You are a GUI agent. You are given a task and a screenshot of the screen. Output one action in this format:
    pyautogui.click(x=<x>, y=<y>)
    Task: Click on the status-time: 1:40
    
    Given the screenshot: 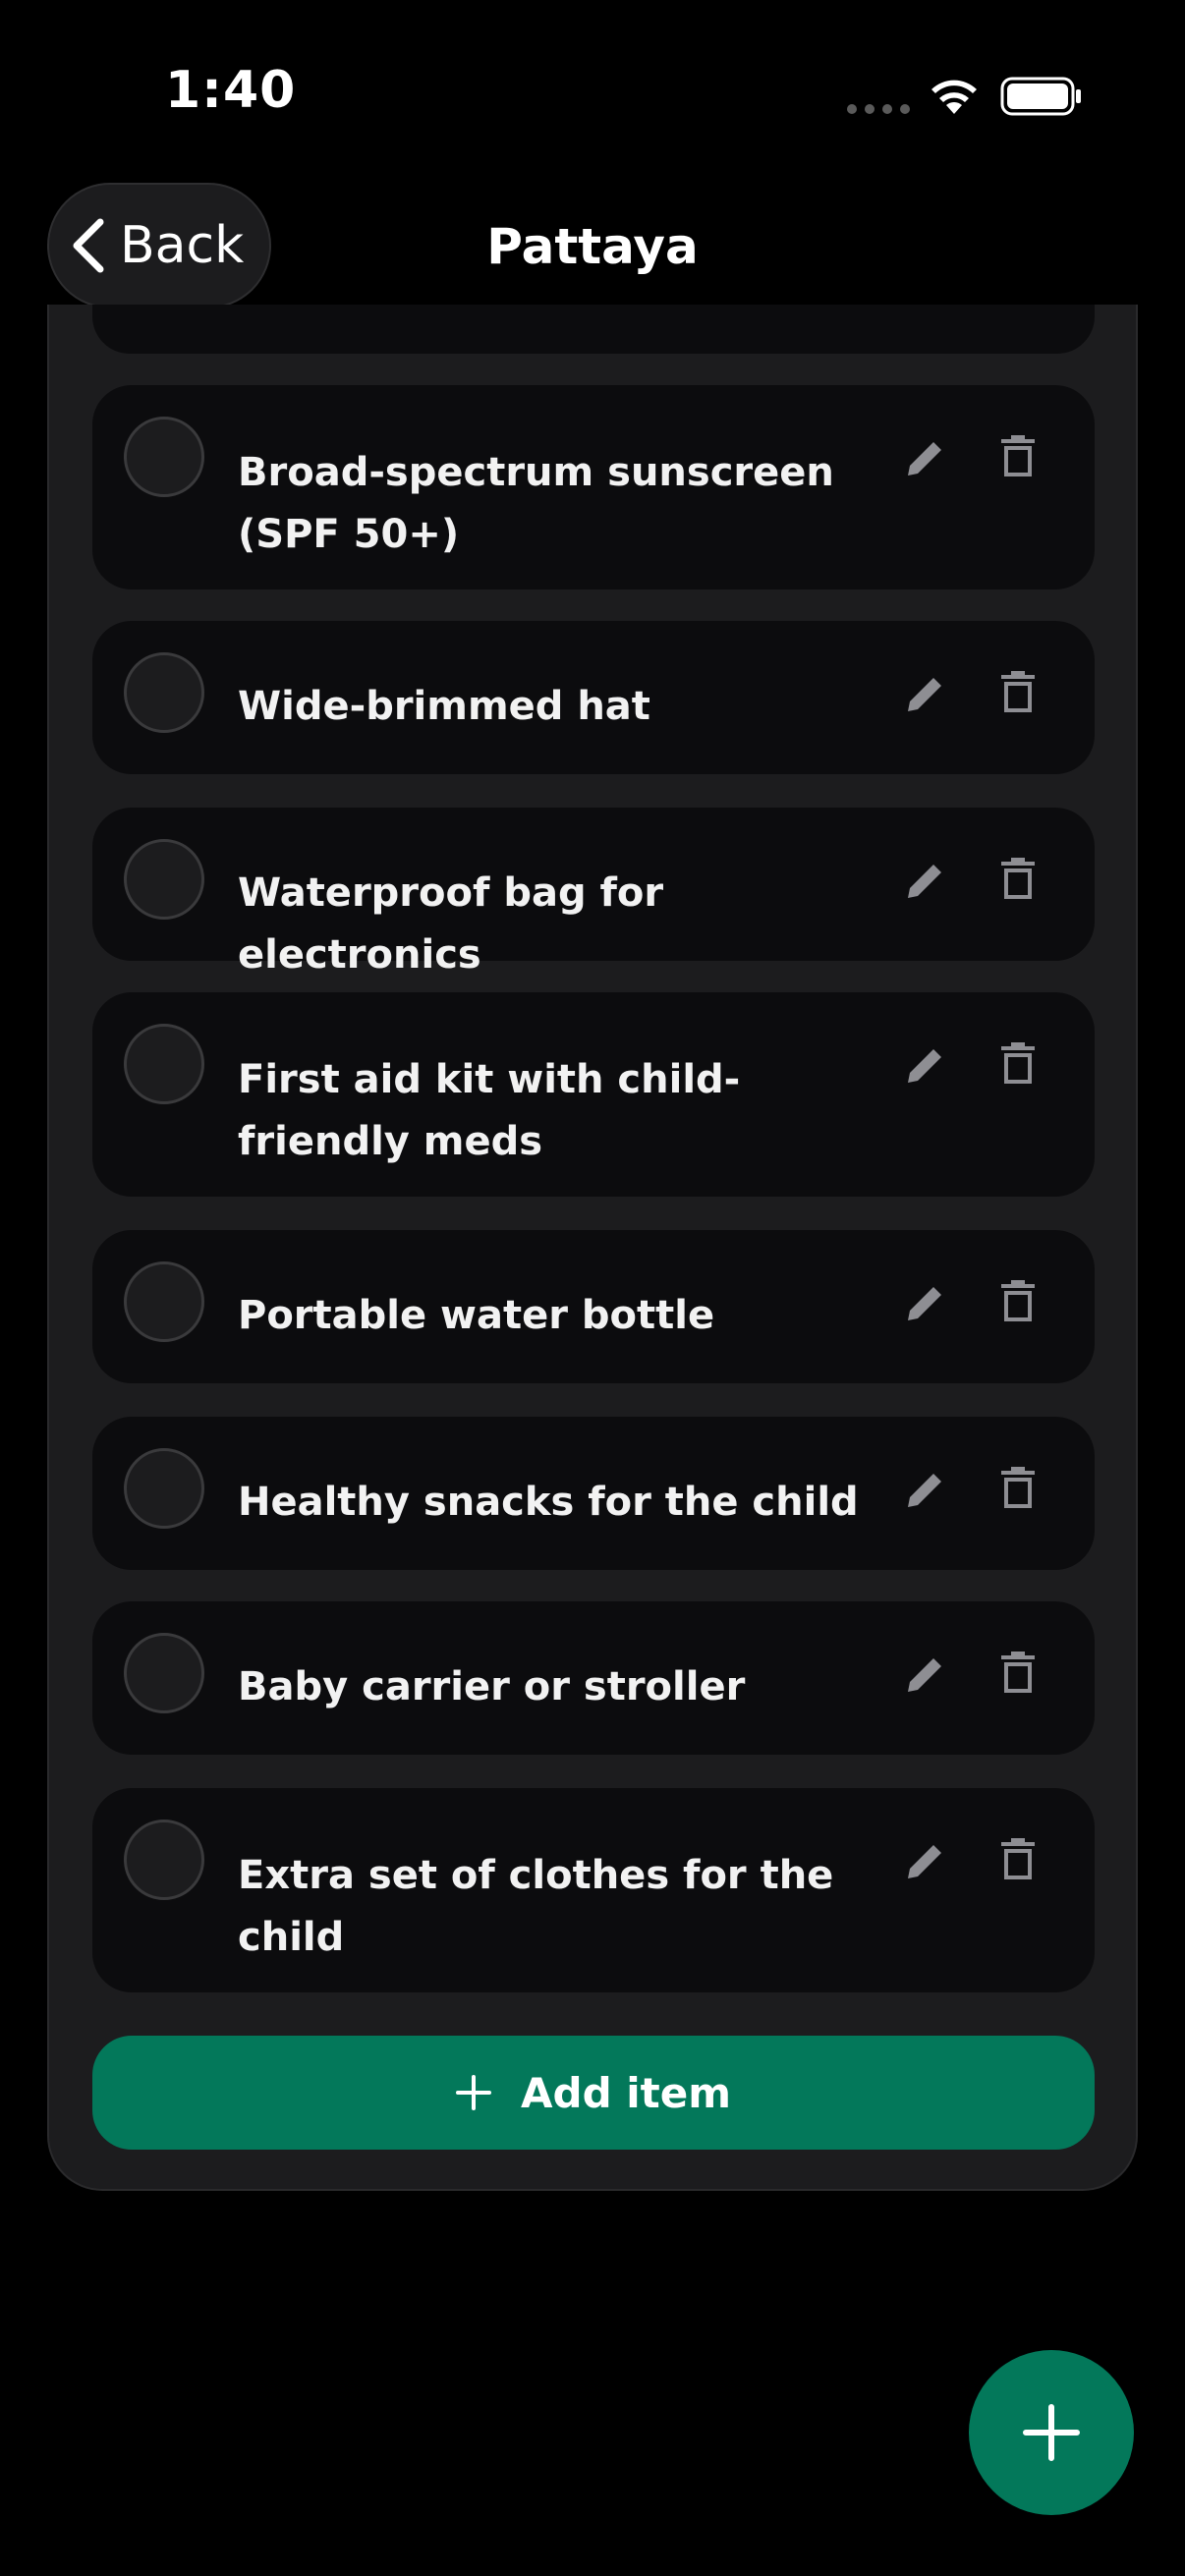 What is the action you would take?
    pyautogui.click(x=231, y=90)
    